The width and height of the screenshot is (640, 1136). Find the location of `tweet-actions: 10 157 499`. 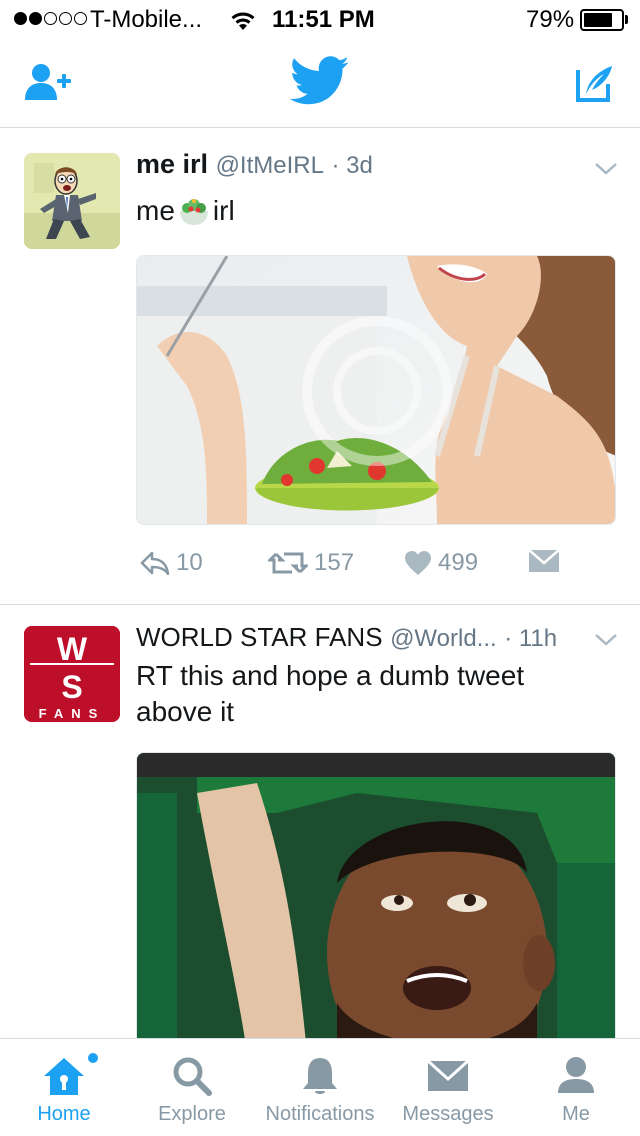

tweet-actions: 10 157 499 is located at coordinates (376, 565).